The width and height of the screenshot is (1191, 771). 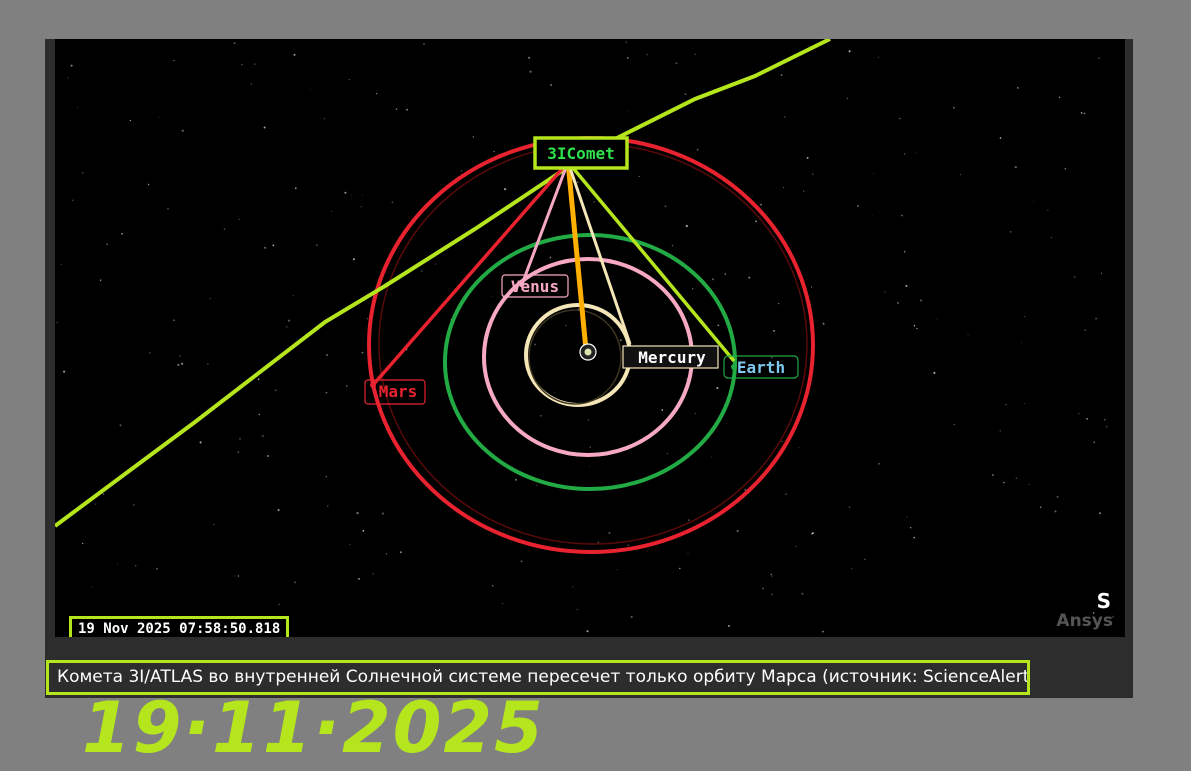 What do you see at coordinates (761, 367) in the screenshot?
I see `earth-label: Earth` at bounding box center [761, 367].